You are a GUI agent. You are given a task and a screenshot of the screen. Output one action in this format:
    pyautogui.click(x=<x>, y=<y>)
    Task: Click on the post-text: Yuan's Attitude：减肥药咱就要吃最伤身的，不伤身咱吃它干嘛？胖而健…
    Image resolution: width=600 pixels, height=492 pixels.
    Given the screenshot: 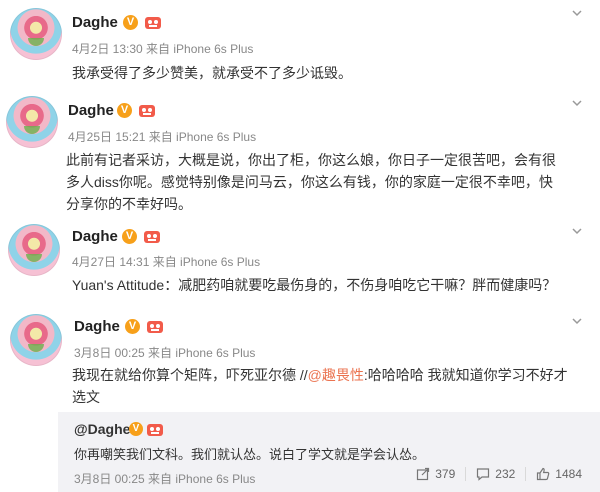 What is the action you would take?
    pyautogui.click(x=314, y=285)
    